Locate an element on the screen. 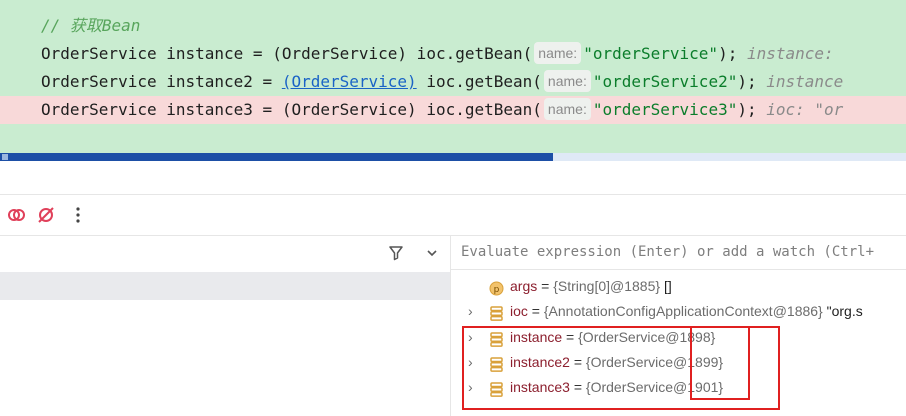 This screenshot has width=906, height=416. annotation-box-inner is located at coordinates (720, 363).